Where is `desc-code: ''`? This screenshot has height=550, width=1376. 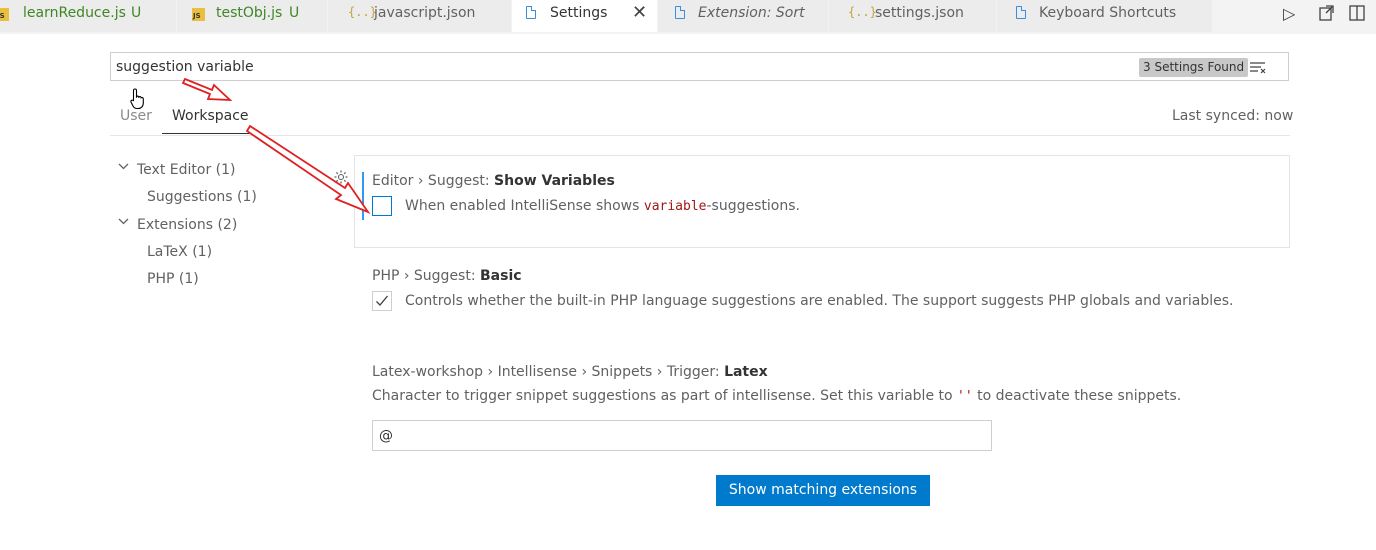
desc-code: '' is located at coordinates (965, 396).